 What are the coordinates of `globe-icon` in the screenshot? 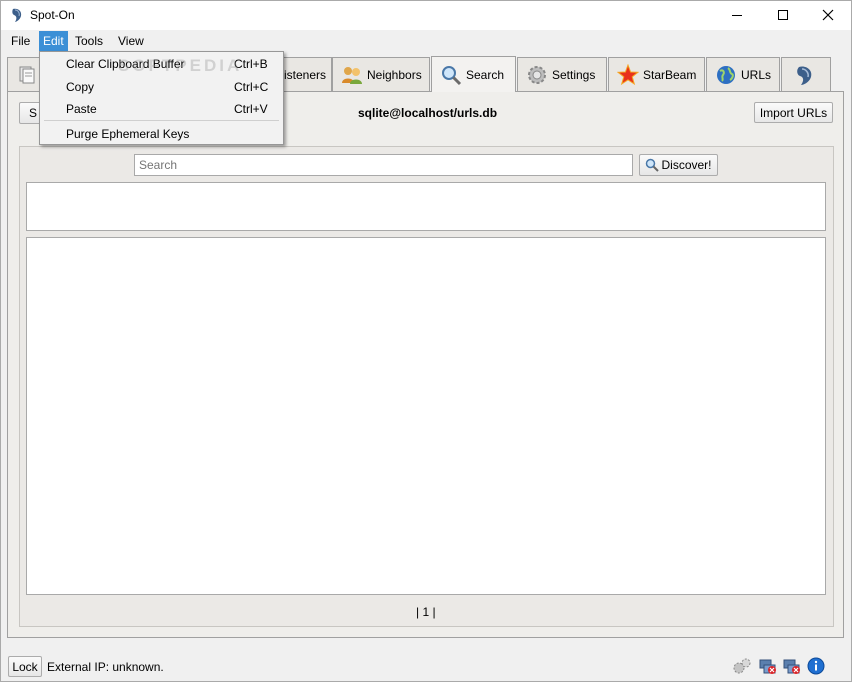 It's located at (726, 74).